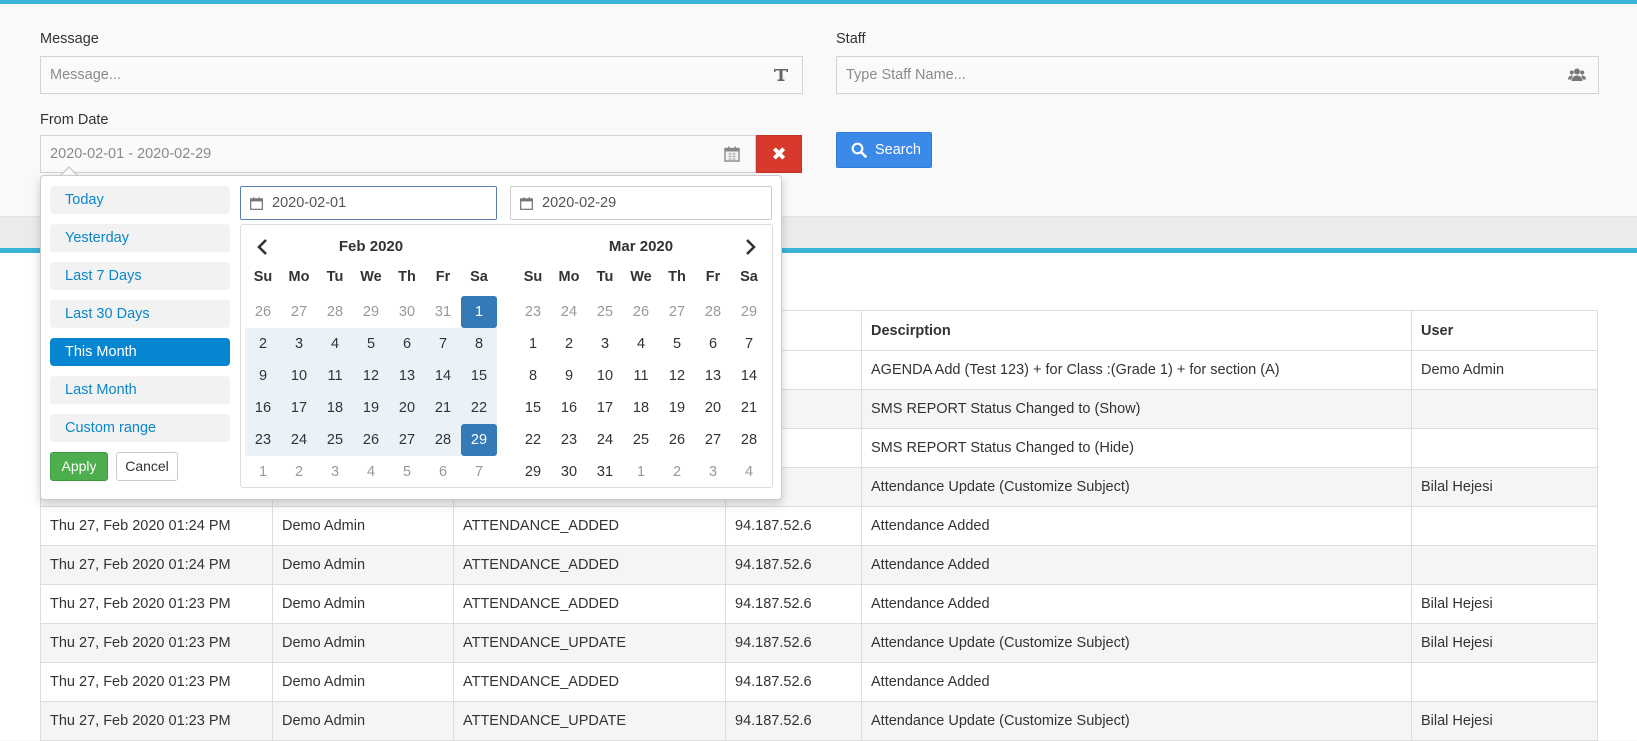  What do you see at coordinates (140, 200) in the screenshot?
I see `range-option: Today` at bounding box center [140, 200].